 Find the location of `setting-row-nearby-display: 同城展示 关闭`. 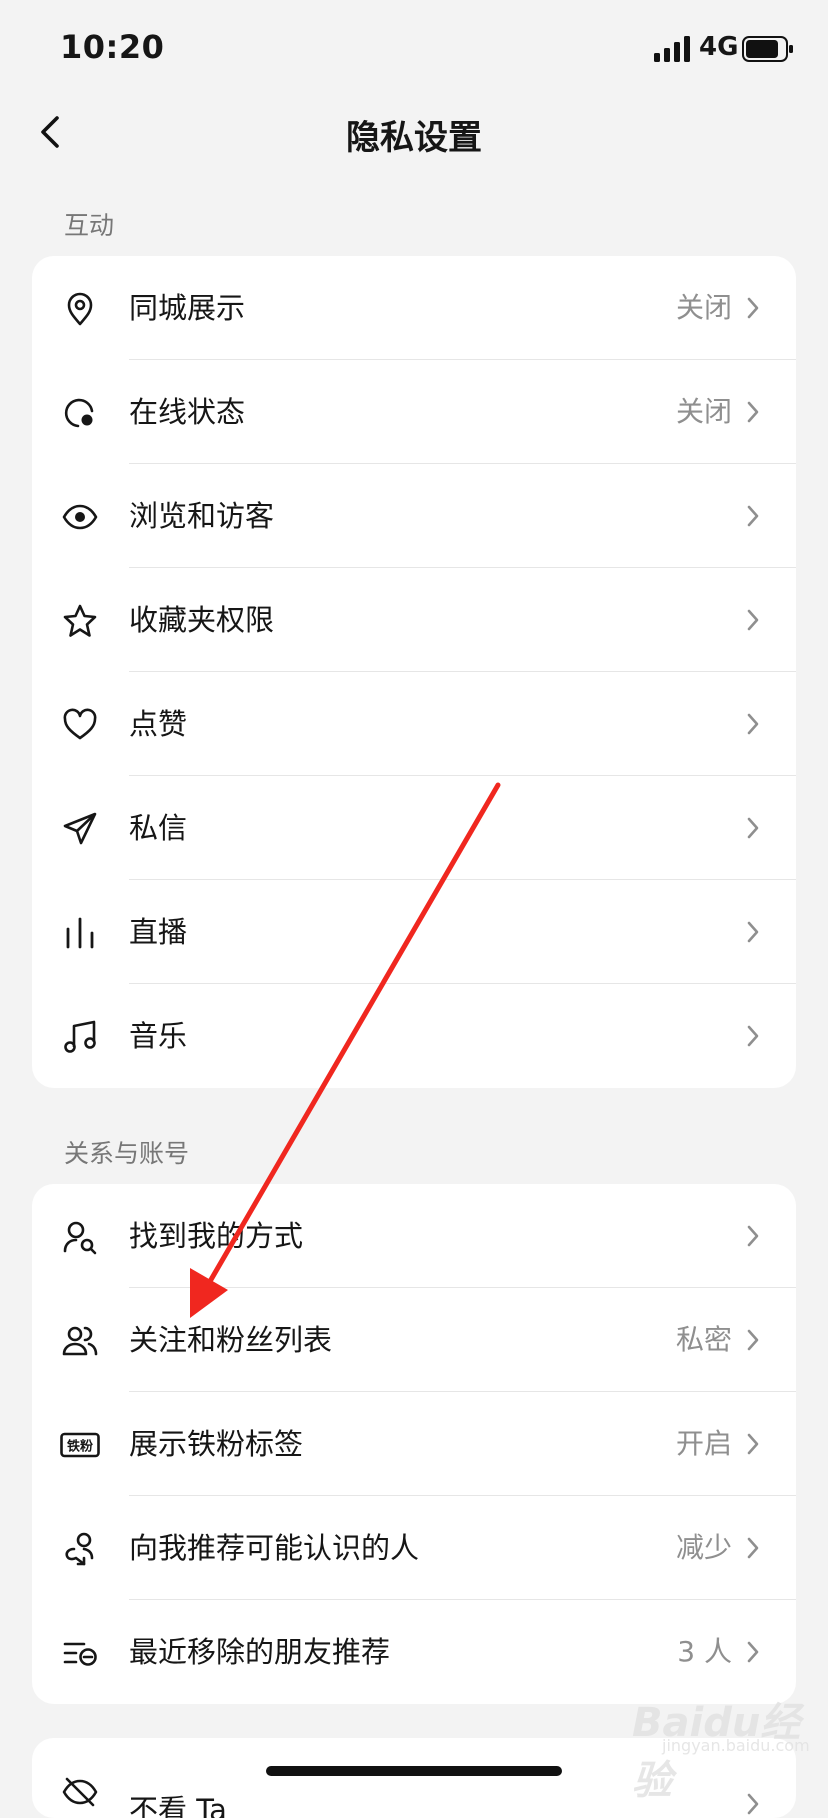

setting-row-nearby-display: 同城展示 关闭 is located at coordinates (414, 308).